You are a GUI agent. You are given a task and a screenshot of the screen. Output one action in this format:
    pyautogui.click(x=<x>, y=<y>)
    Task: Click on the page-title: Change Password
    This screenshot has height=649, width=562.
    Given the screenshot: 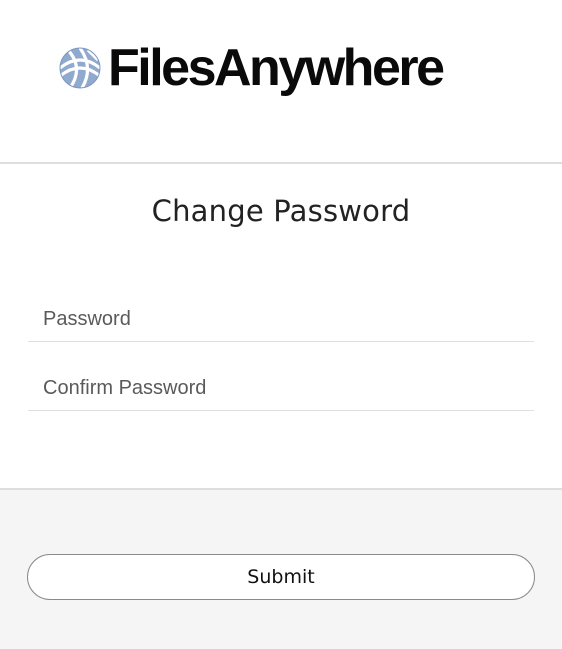 What is the action you would take?
    pyautogui.click(x=281, y=211)
    